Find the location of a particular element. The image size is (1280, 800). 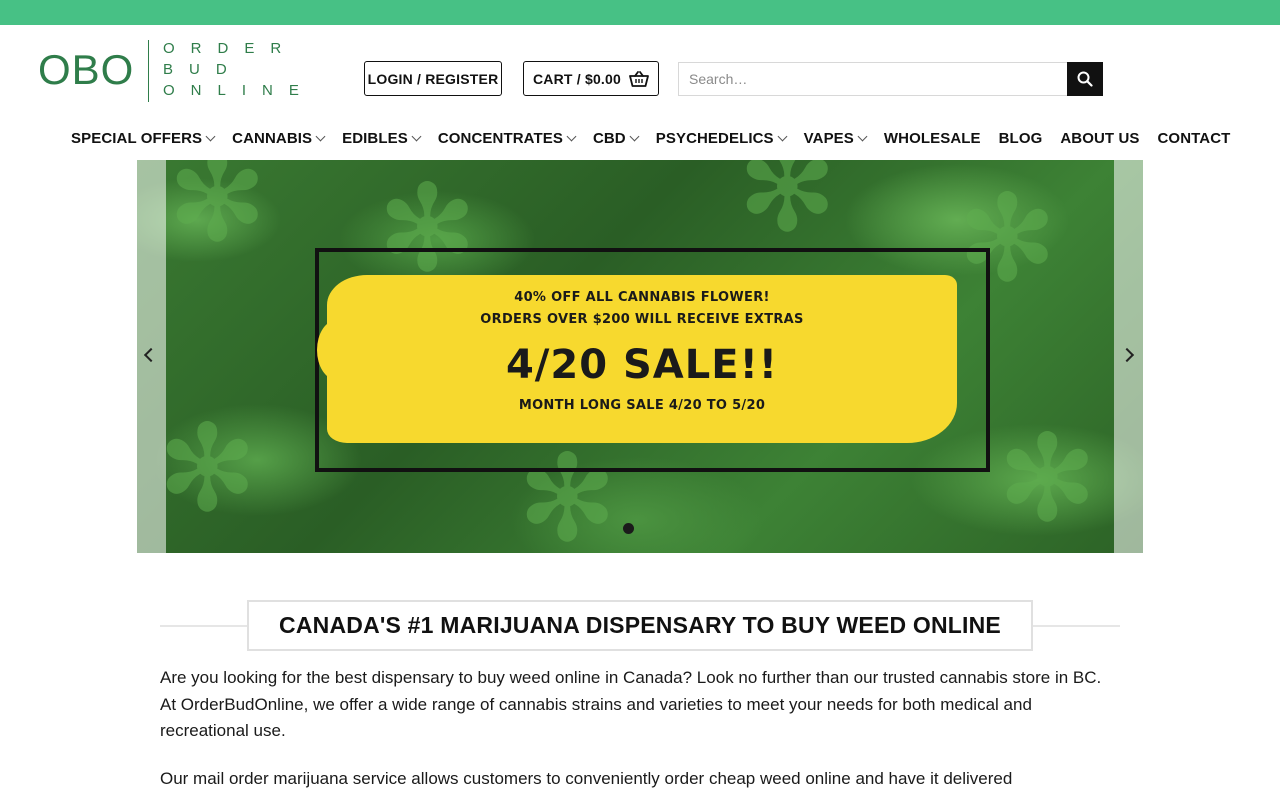

login-register-button: LOGIN / REGISTER is located at coordinates (433, 78).